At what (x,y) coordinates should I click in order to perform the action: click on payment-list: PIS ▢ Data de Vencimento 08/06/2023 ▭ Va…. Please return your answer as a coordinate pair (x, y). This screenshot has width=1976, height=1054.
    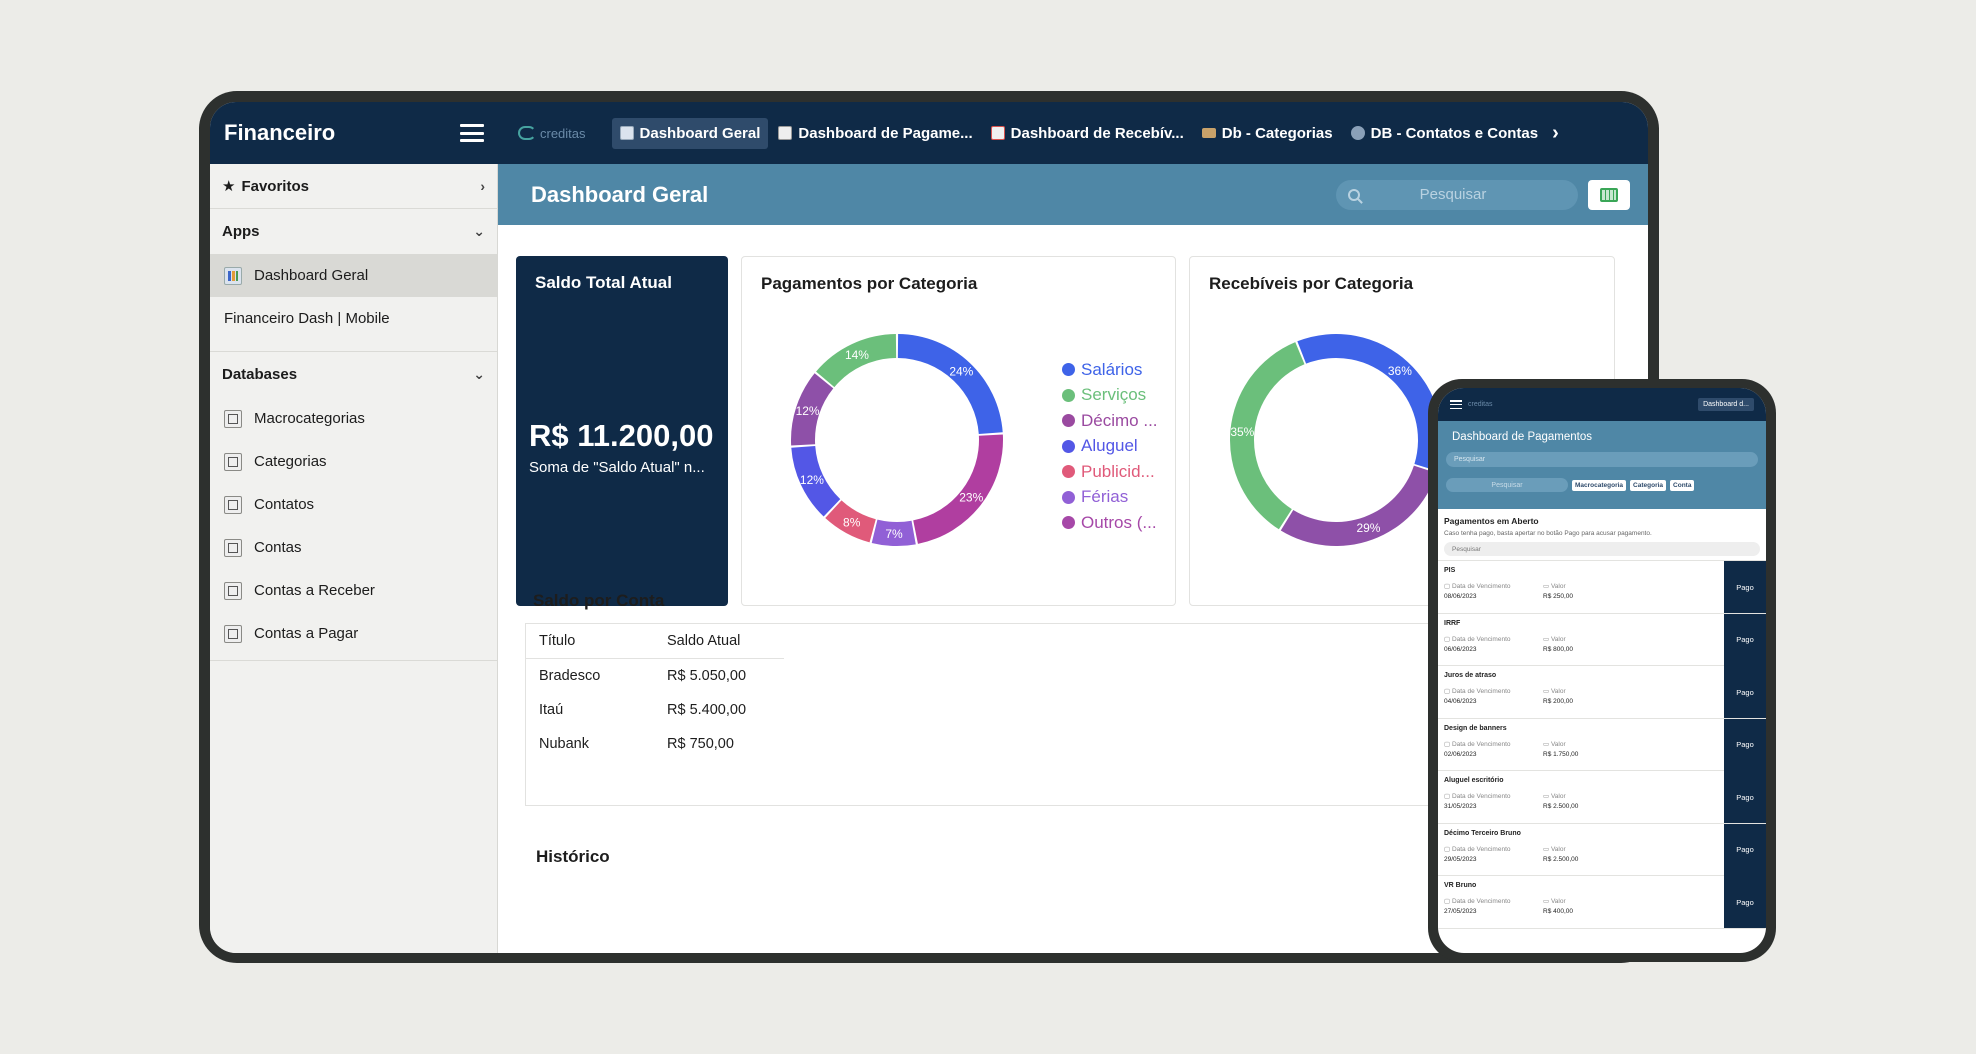
    Looking at the image, I should click on (1602, 745).